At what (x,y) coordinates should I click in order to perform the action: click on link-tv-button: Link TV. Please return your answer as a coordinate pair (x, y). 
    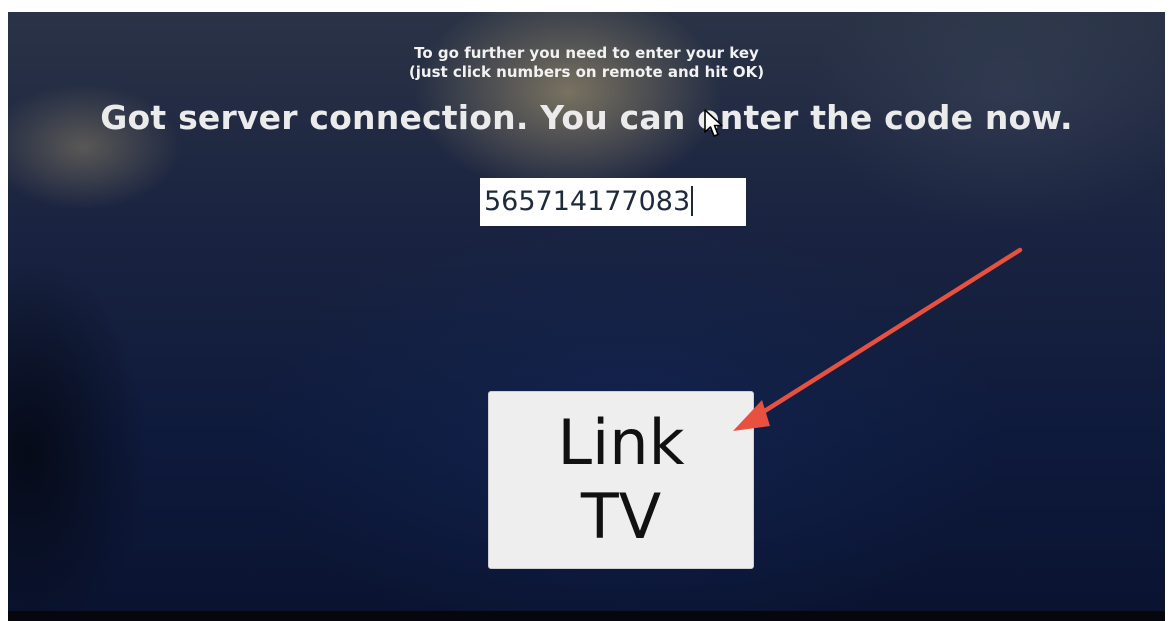
    Looking at the image, I should click on (621, 480).